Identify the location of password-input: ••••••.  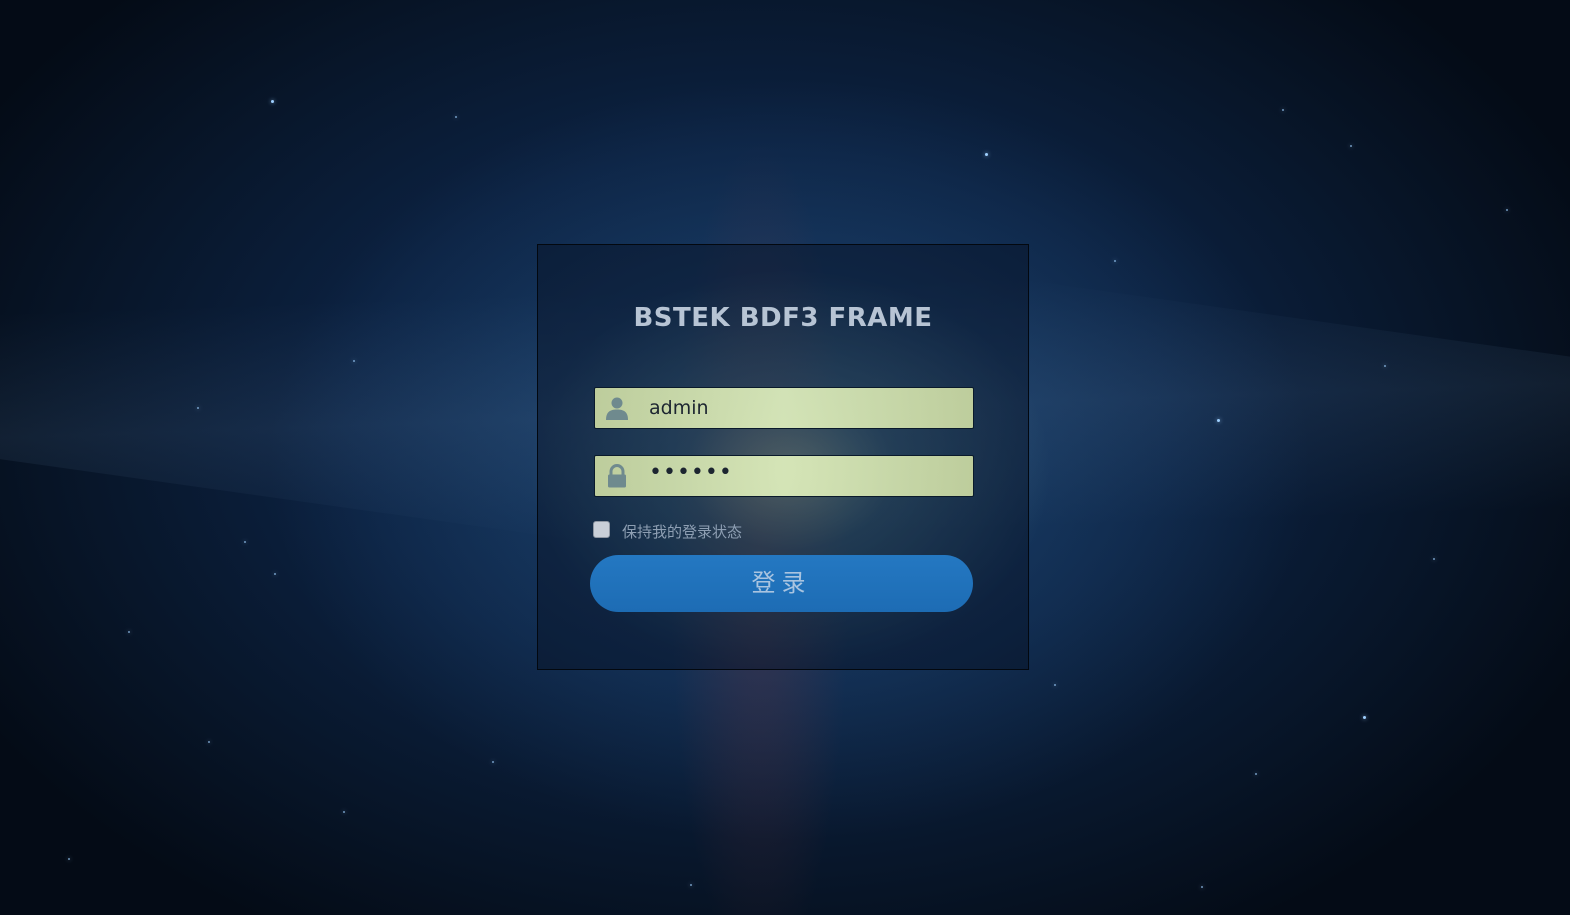
(784, 476).